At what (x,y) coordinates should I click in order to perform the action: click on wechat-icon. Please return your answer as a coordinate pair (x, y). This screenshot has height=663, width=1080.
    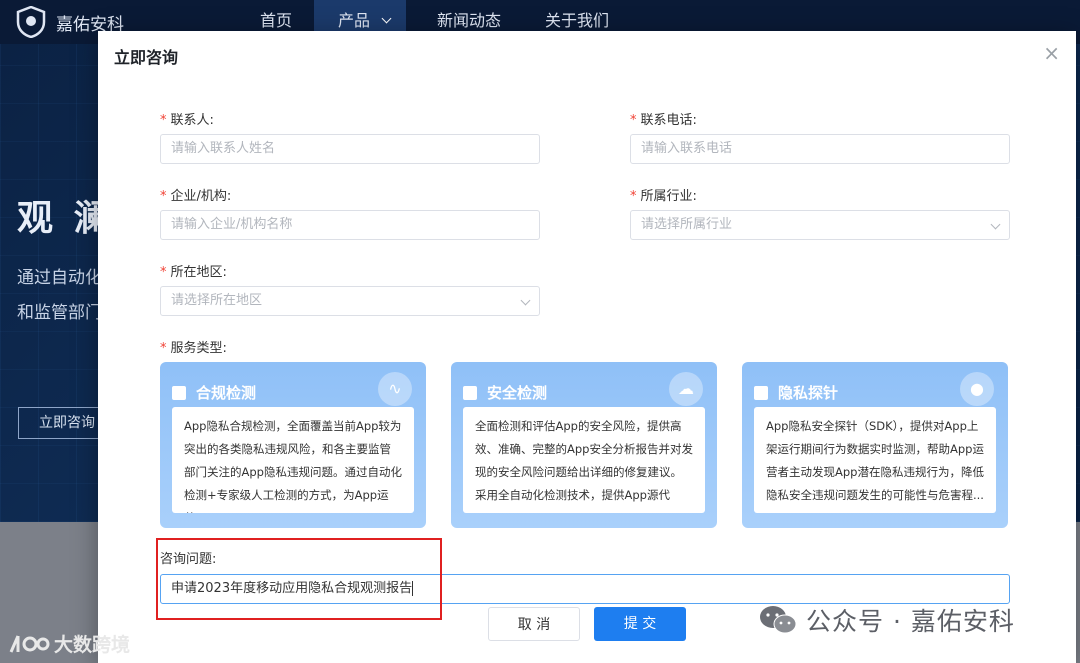
    Looking at the image, I should click on (778, 620).